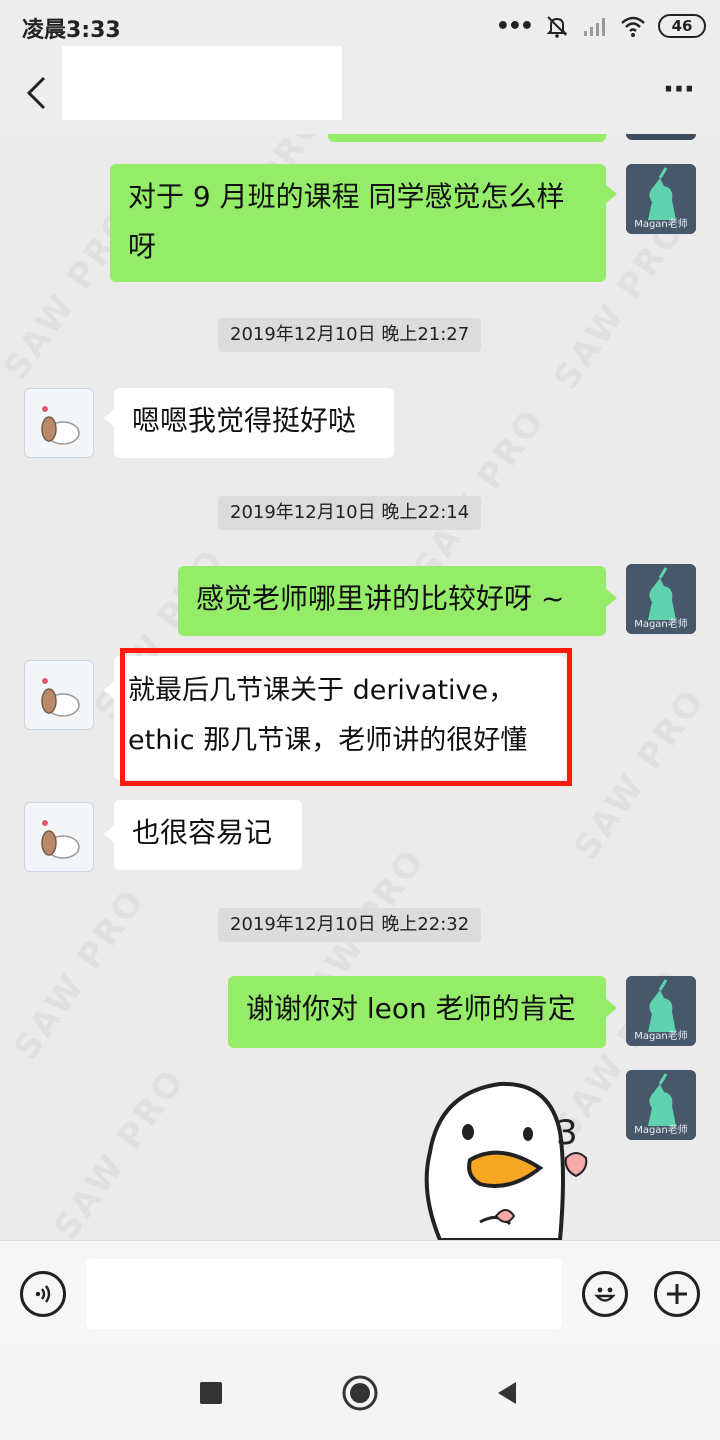  Describe the element at coordinates (142, 246) in the screenshot. I see `message-text: 呀` at that location.